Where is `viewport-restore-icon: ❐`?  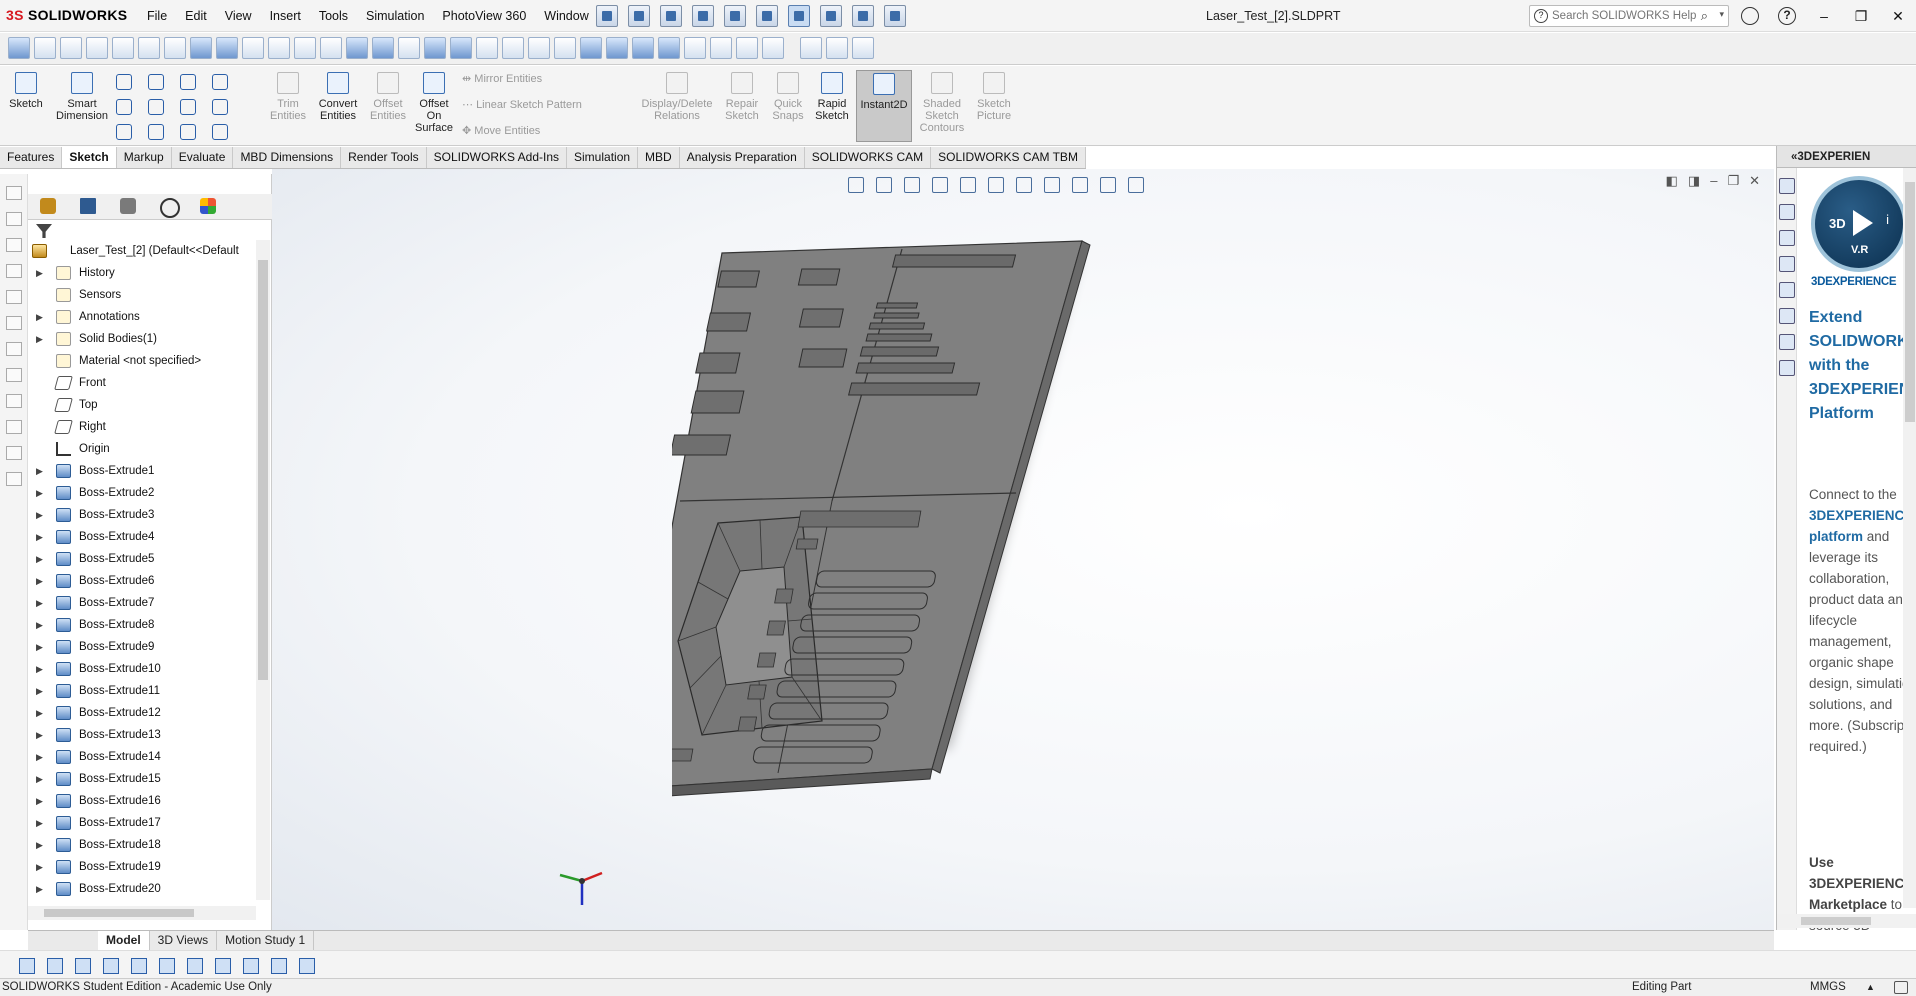 viewport-restore-icon: ❐ is located at coordinates (1733, 181).